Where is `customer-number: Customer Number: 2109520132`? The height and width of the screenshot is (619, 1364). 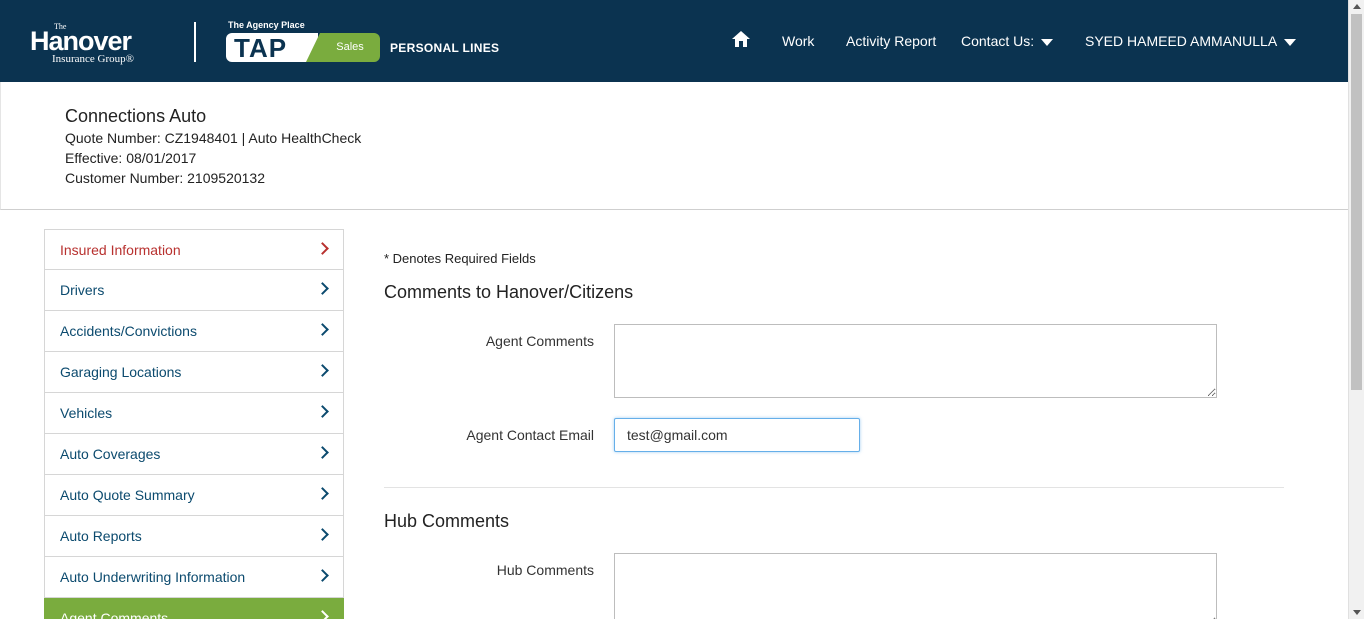
customer-number: Customer Number: 2109520132 is located at coordinates (165, 178).